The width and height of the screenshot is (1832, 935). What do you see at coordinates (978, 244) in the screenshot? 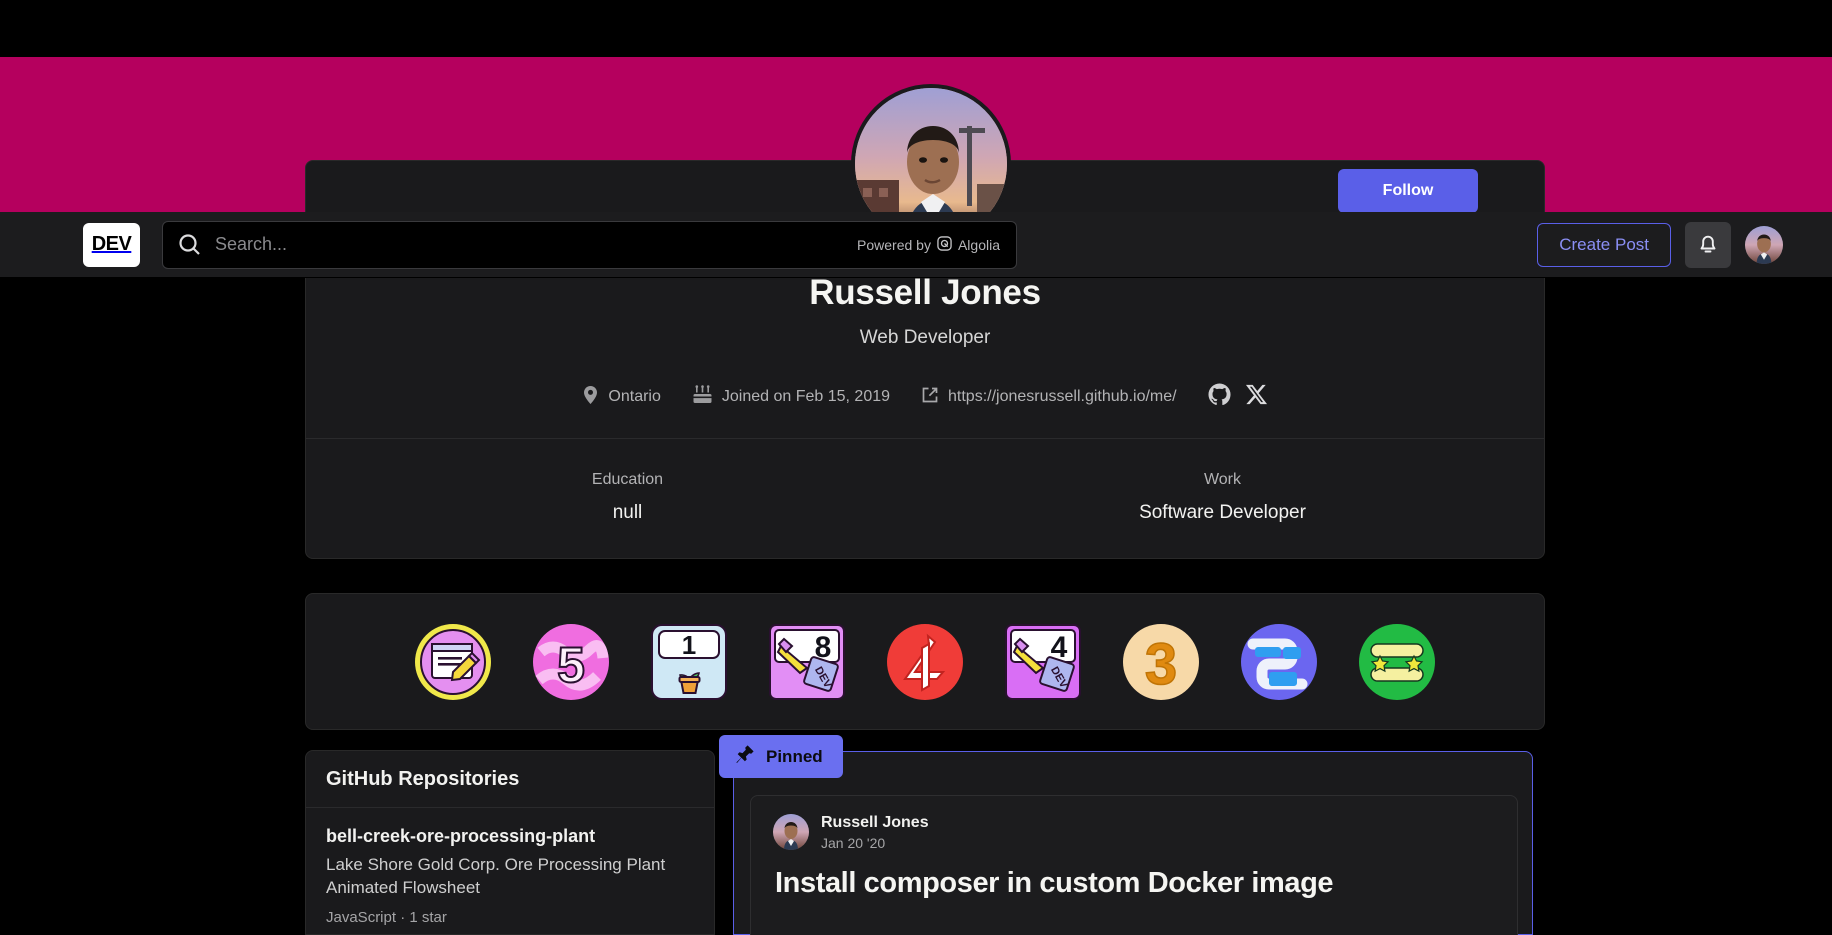
I see `algolia-brand-label: Algolia` at bounding box center [978, 244].